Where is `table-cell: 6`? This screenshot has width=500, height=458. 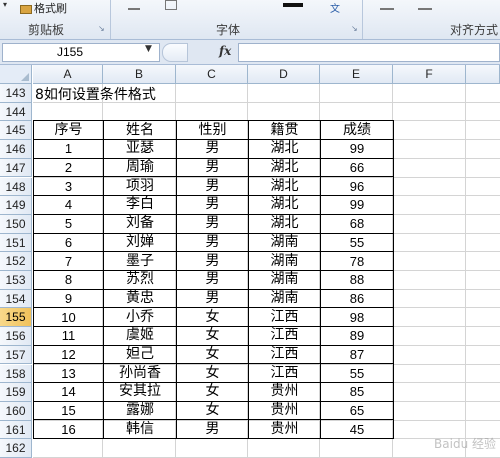
table-cell: 6 is located at coordinates (68, 242).